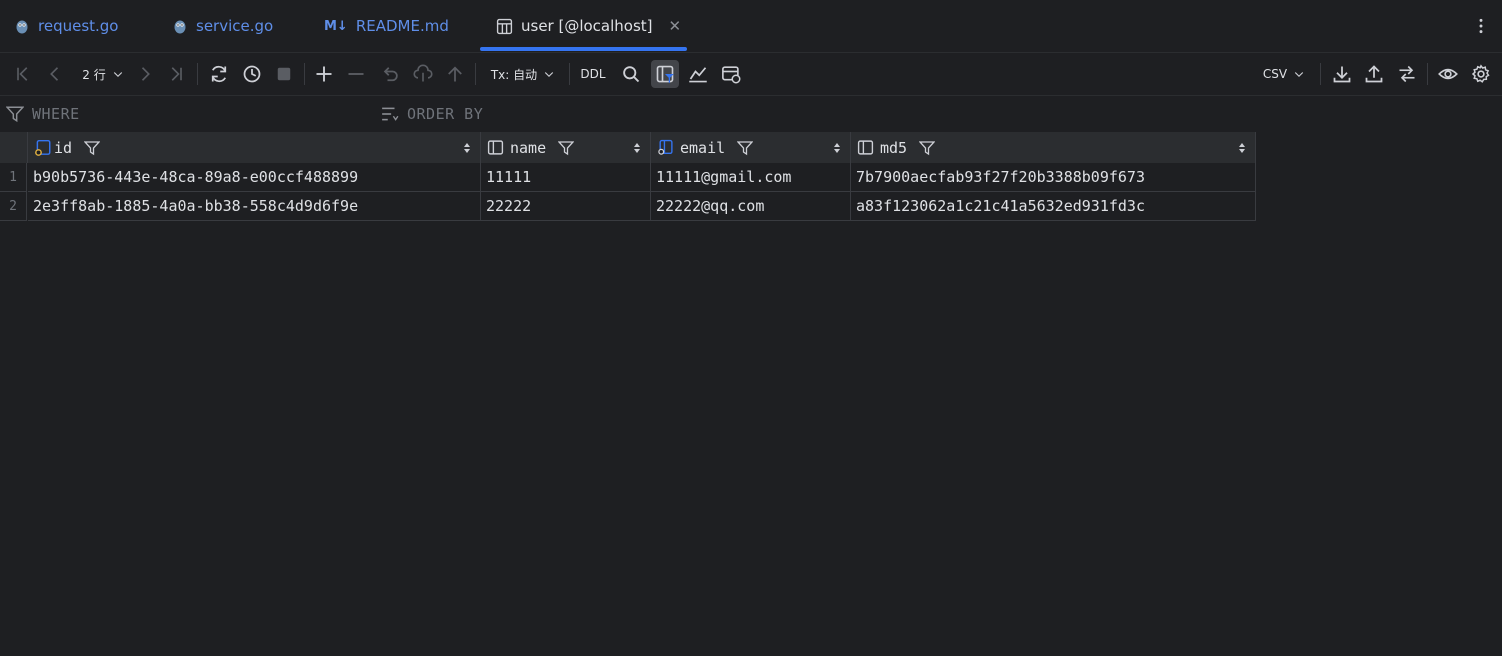 This screenshot has width=1502, height=656. What do you see at coordinates (356, 74) in the screenshot?
I see `delete-row-icon` at bounding box center [356, 74].